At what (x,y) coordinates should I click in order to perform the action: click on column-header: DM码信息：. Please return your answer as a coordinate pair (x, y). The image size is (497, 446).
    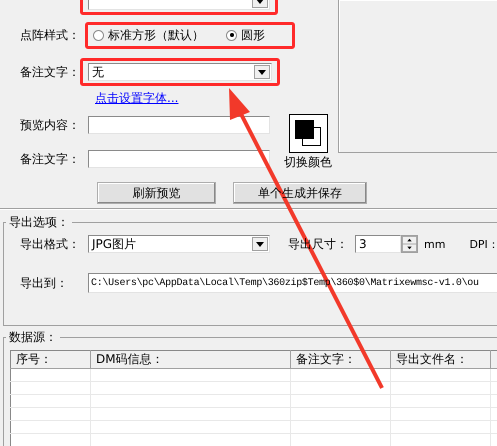
    Looking at the image, I should click on (190, 359).